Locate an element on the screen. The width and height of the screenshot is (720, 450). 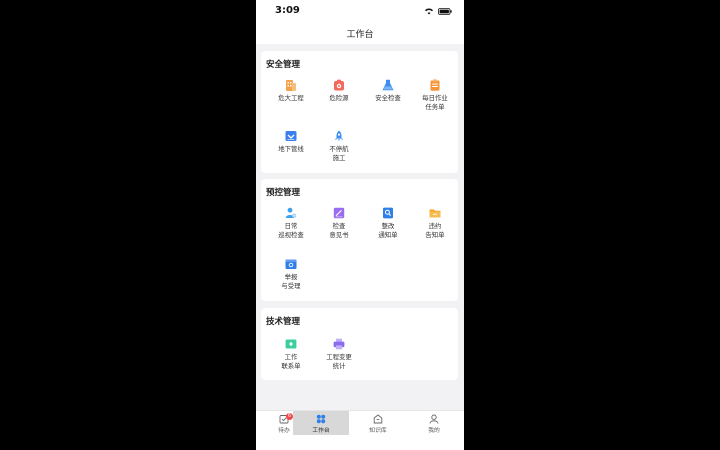
section-title: 技术管理 is located at coordinates (283, 322).